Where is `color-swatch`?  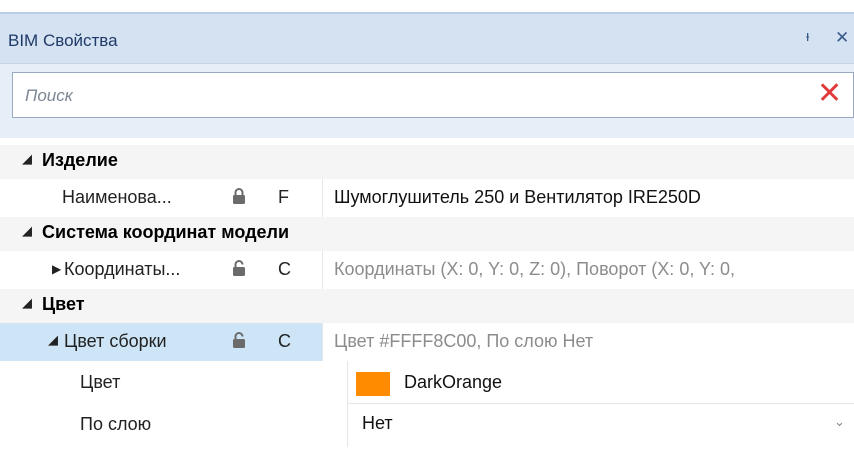 color-swatch is located at coordinates (373, 384).